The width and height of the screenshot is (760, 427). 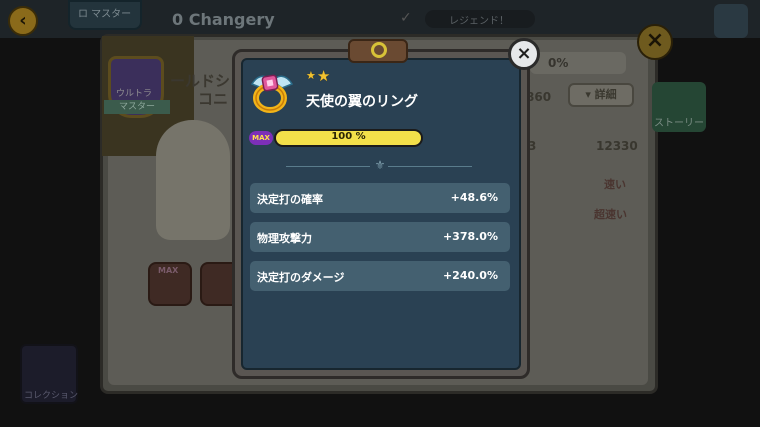 I want to click on back-arrow-icon: ‹, so click(x=23, y=21).